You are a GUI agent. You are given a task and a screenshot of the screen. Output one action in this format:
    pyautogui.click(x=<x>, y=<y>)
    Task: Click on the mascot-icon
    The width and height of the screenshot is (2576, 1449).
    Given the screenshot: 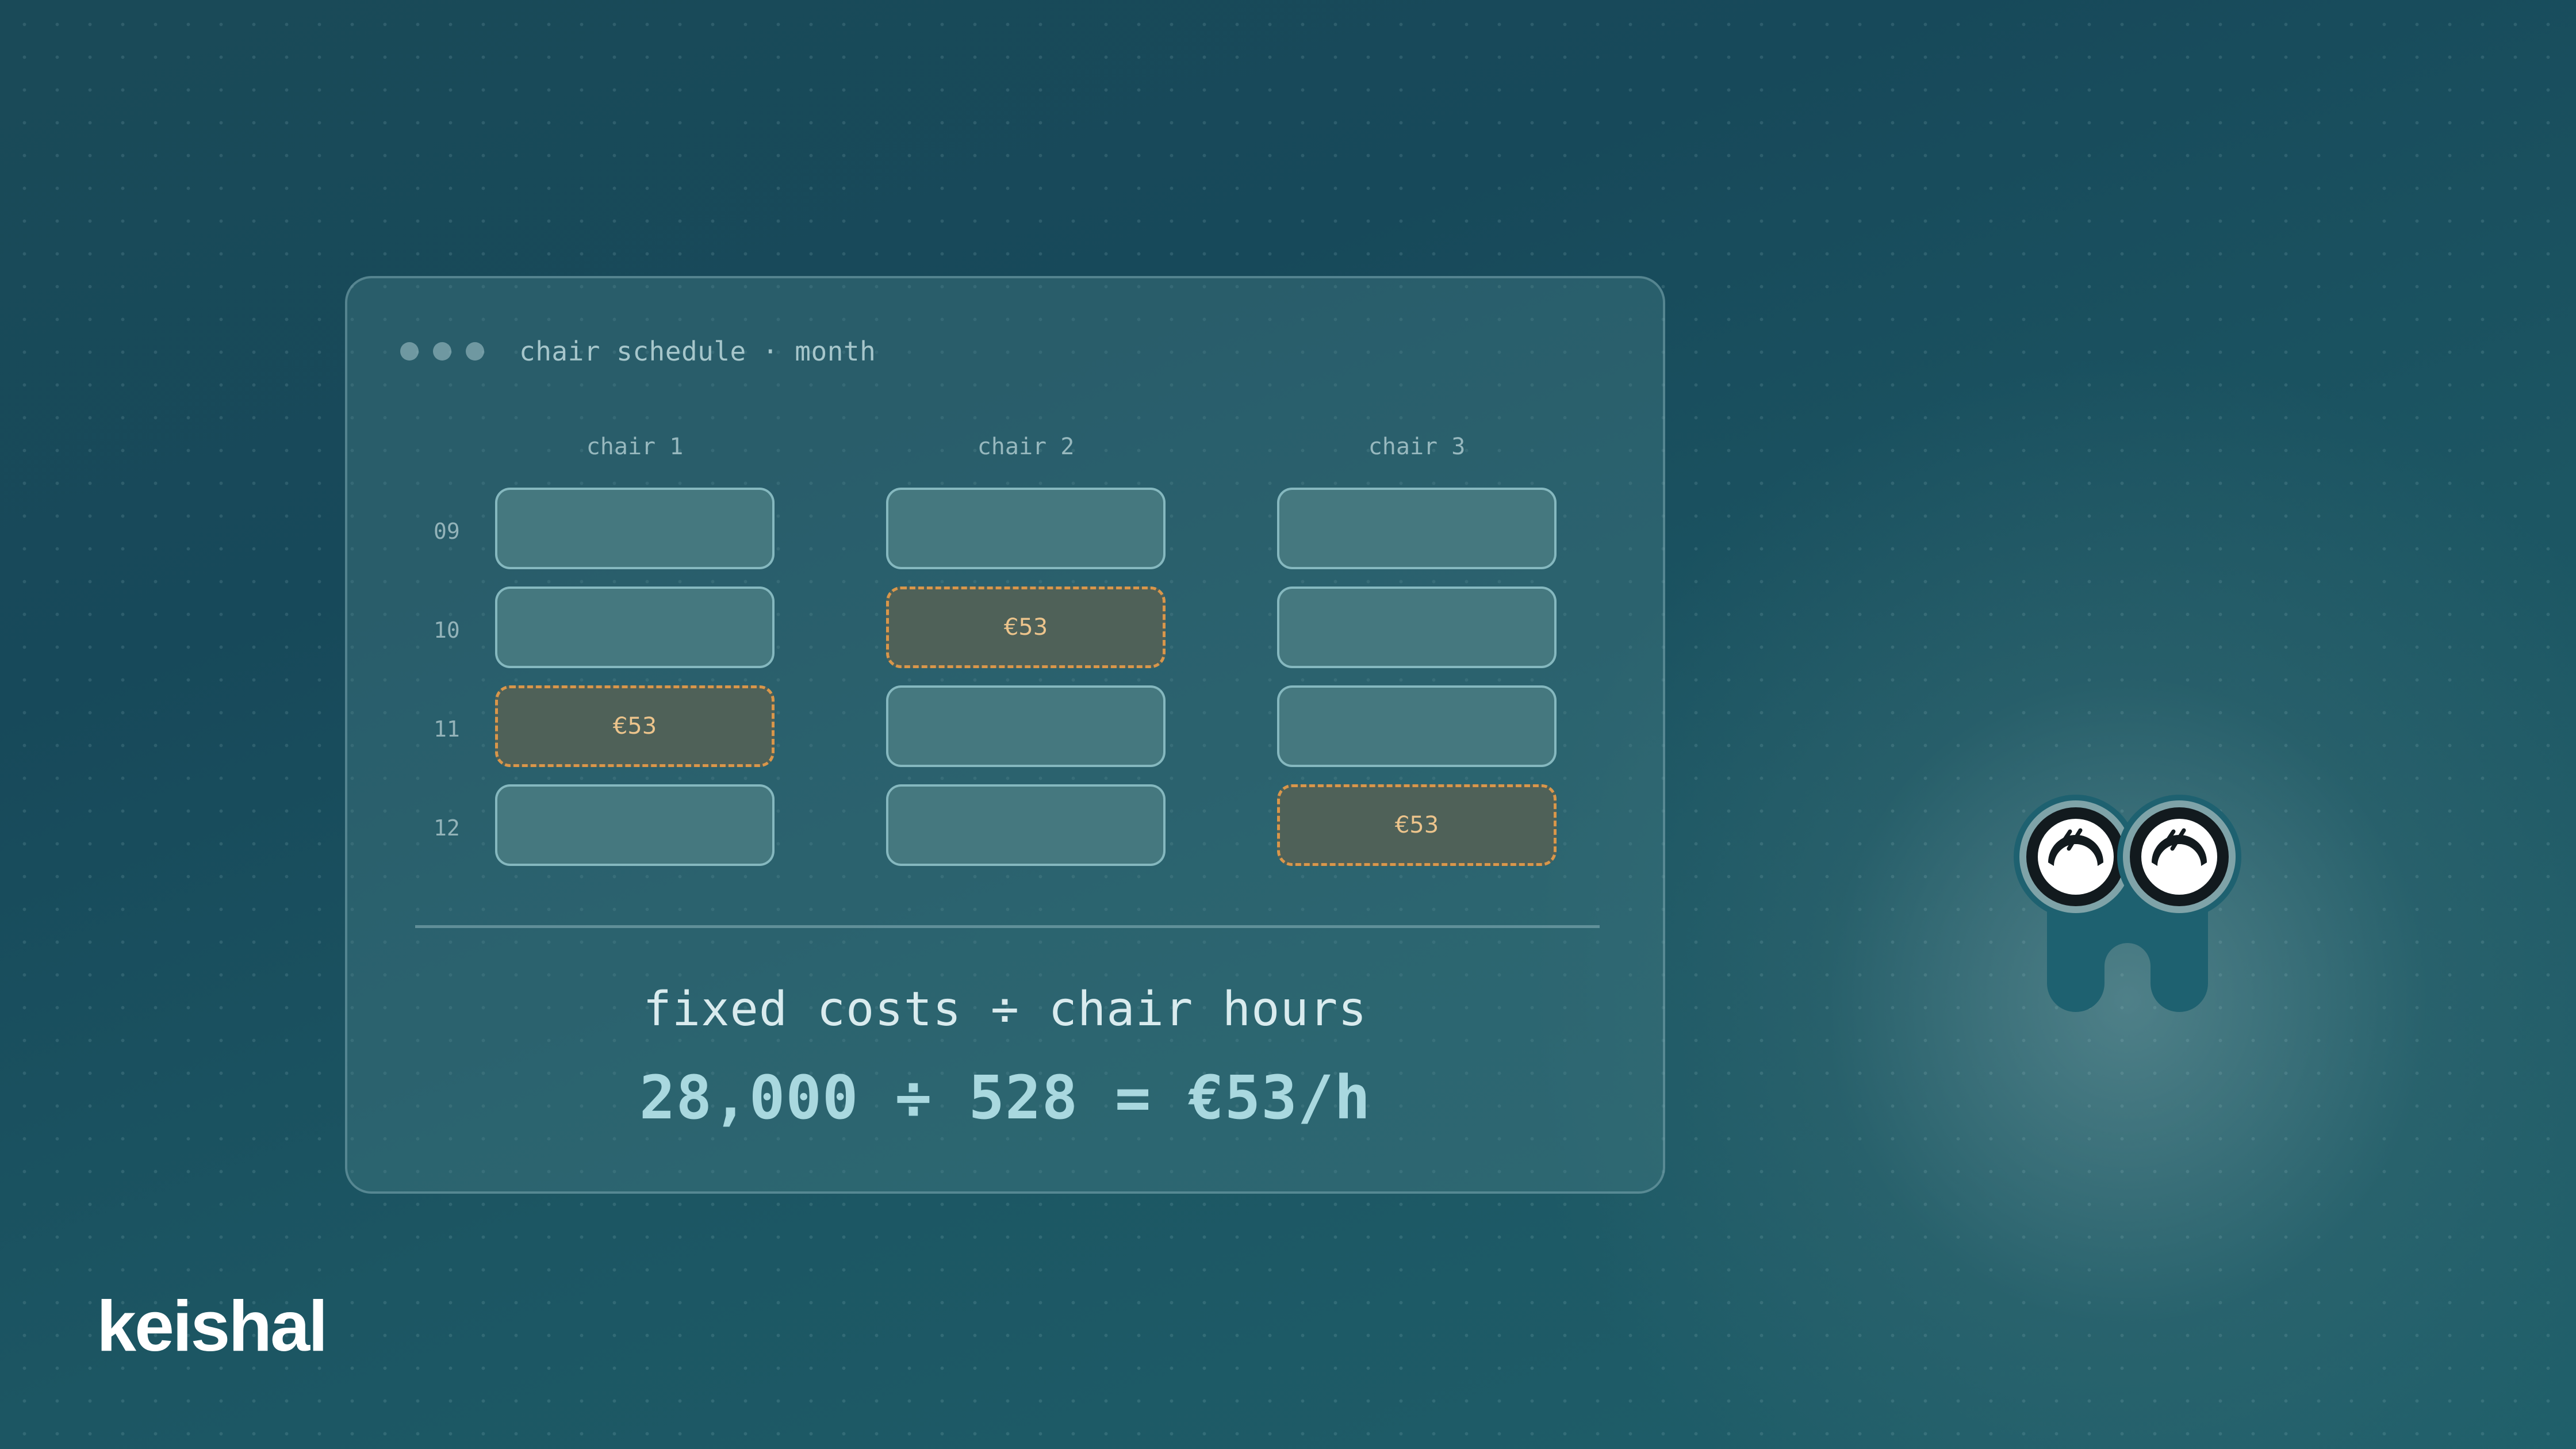 What is the action you would take?
    pyautogui.click(x=2127, y=903)
    